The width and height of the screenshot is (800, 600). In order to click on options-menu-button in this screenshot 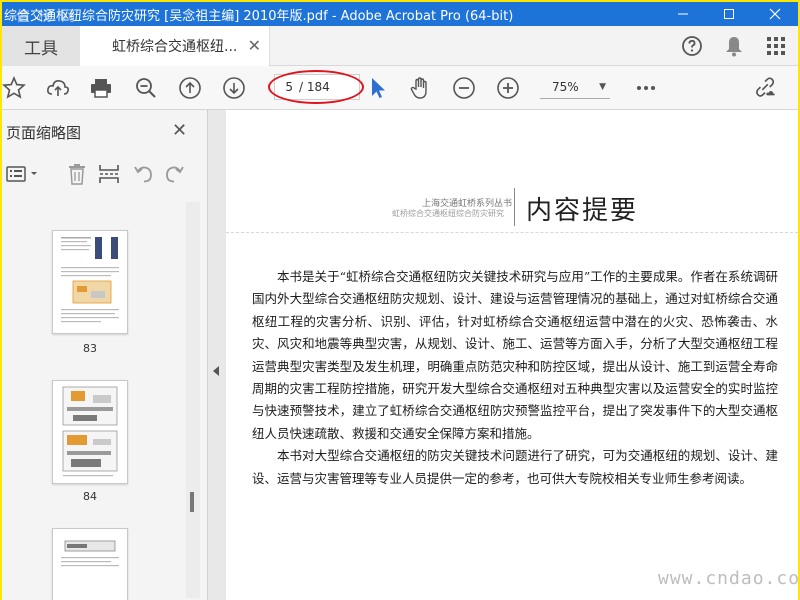, I will do `click(23, 174)`.